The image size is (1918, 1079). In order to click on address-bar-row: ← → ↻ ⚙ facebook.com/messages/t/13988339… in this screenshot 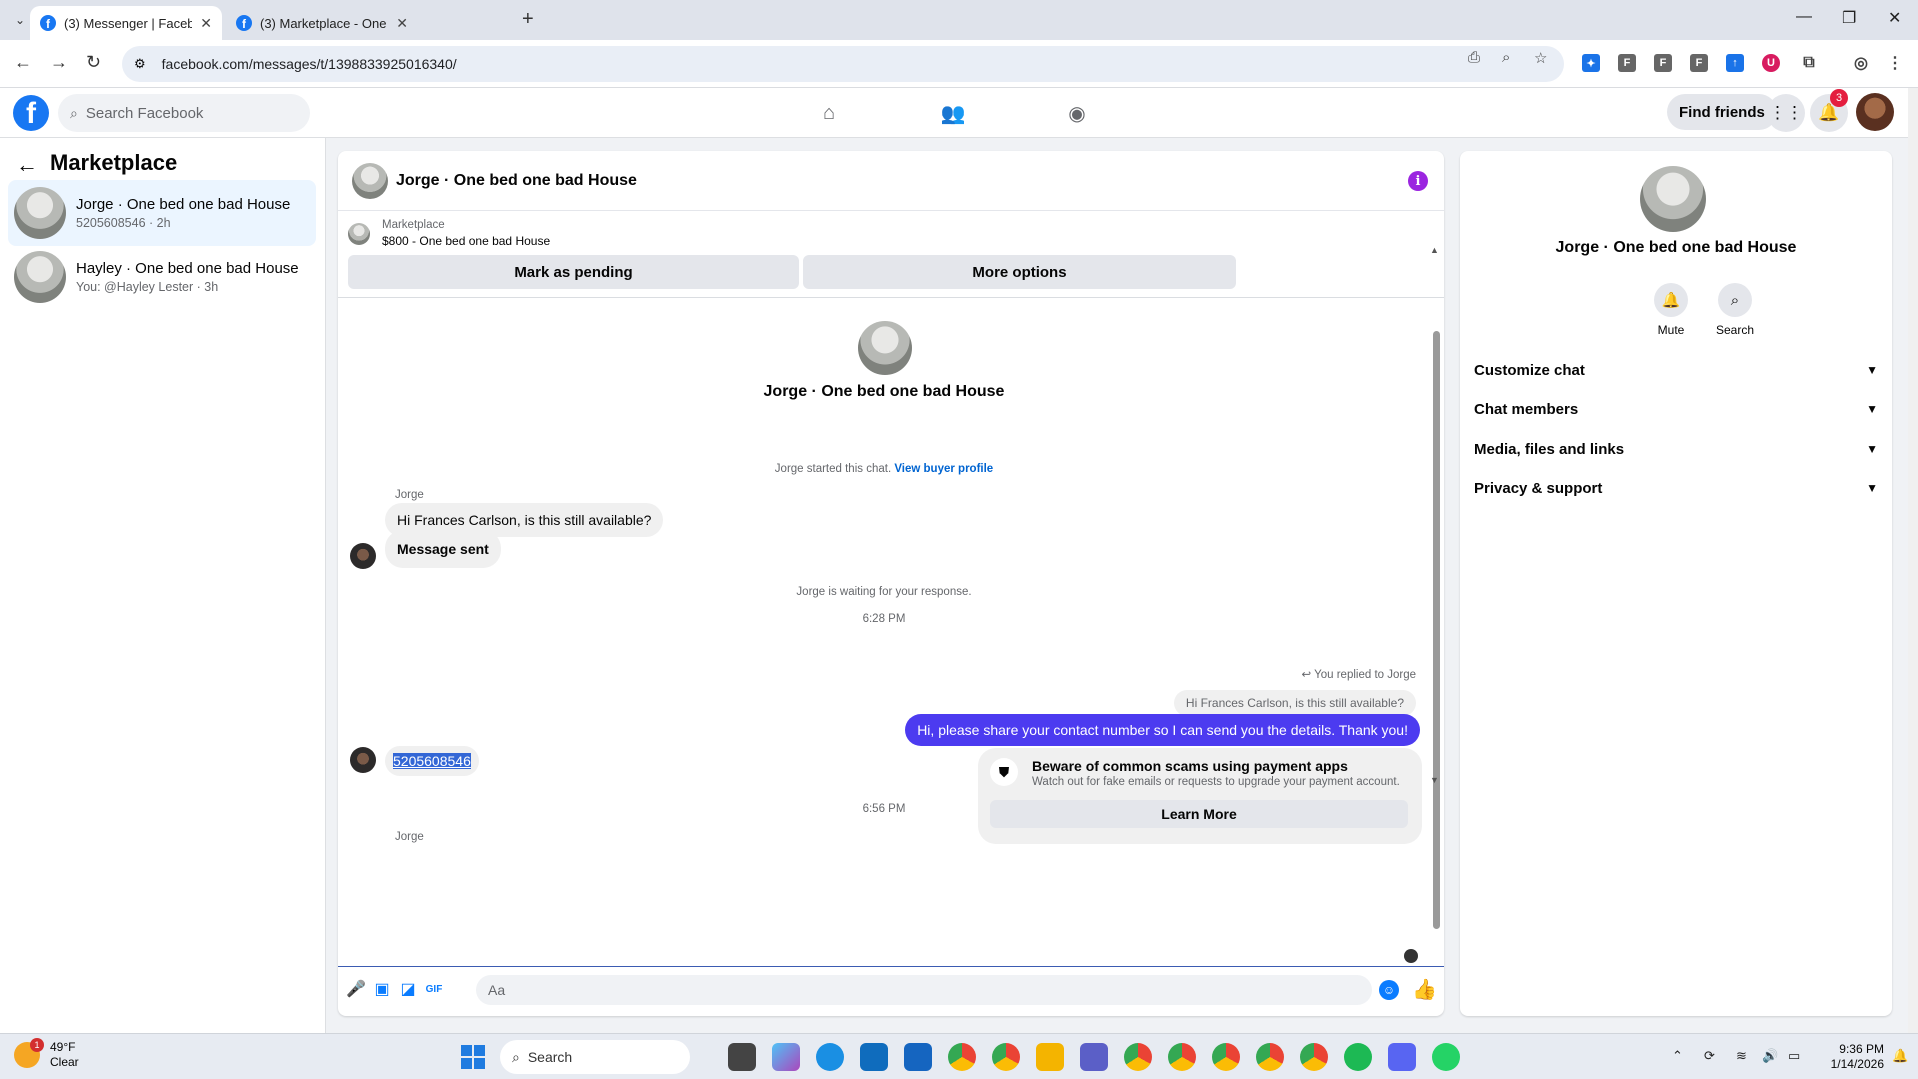, I will do `click(959, 64)`.